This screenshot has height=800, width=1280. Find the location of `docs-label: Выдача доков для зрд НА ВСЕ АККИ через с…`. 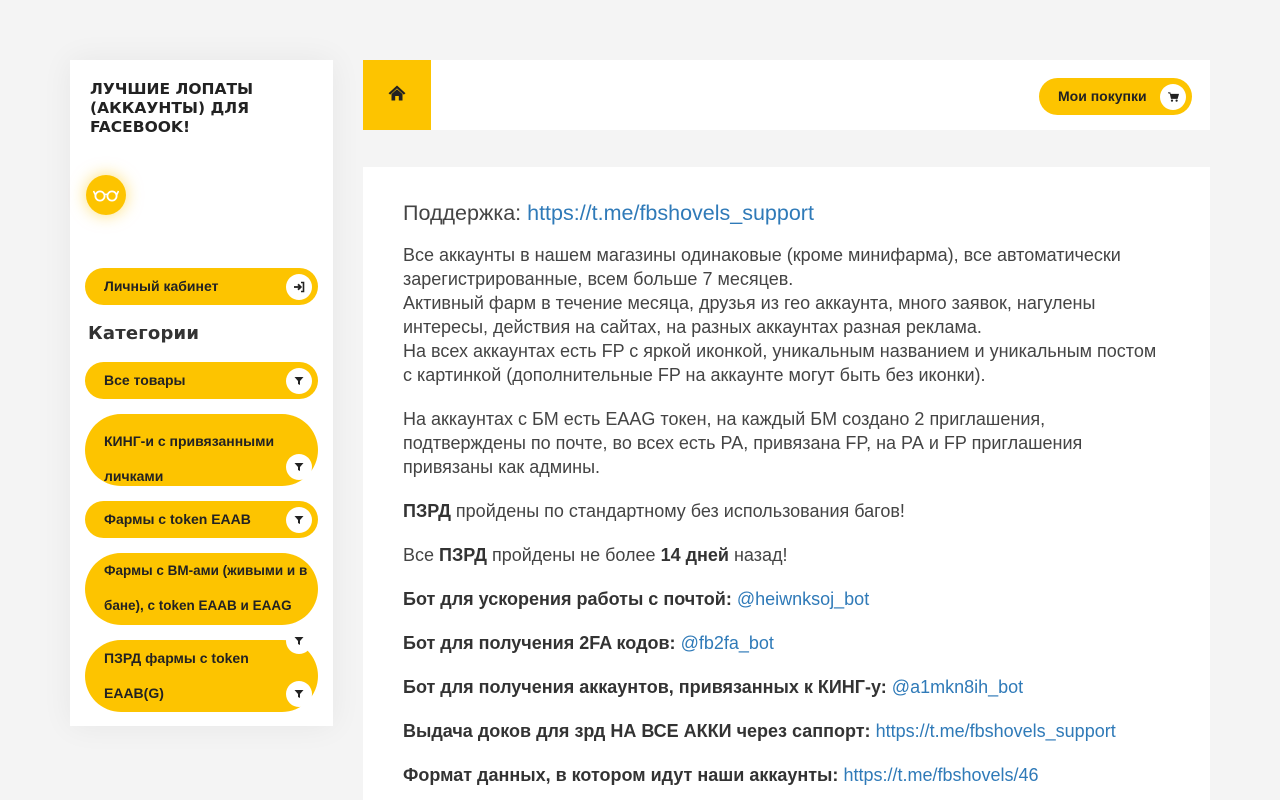

docs-label: Выдача доков для зрд НА ВСЕ АККИ через с… is located at coordinates (637, 731).